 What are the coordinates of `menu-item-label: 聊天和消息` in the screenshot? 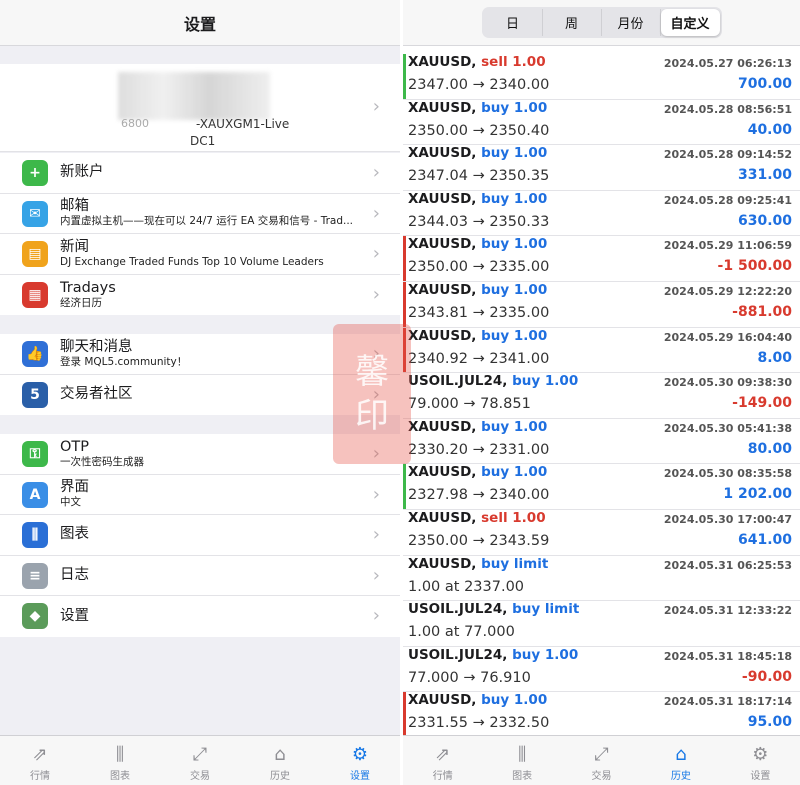 It's located at (96, 346).